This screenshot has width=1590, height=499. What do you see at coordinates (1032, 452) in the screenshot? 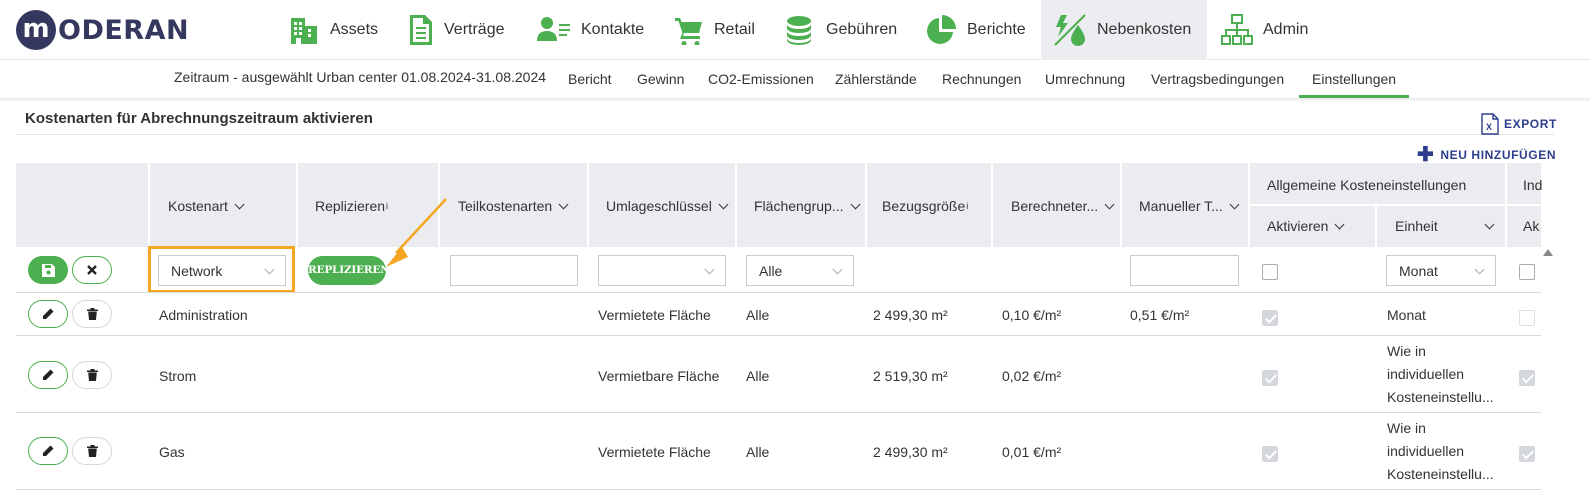
I see `row-berechneter-tarif: 0,01 €/m²` at bounding box center [1032, 452].